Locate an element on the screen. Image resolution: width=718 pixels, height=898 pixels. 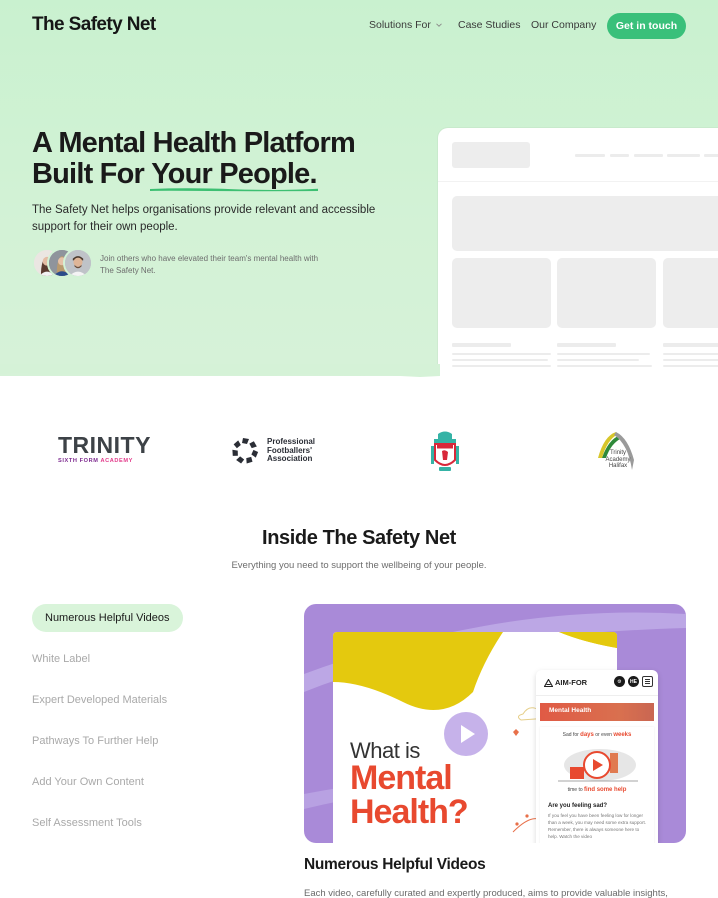
headline-line-1: A Mental Health Platform is located at coordinates (194, 143).